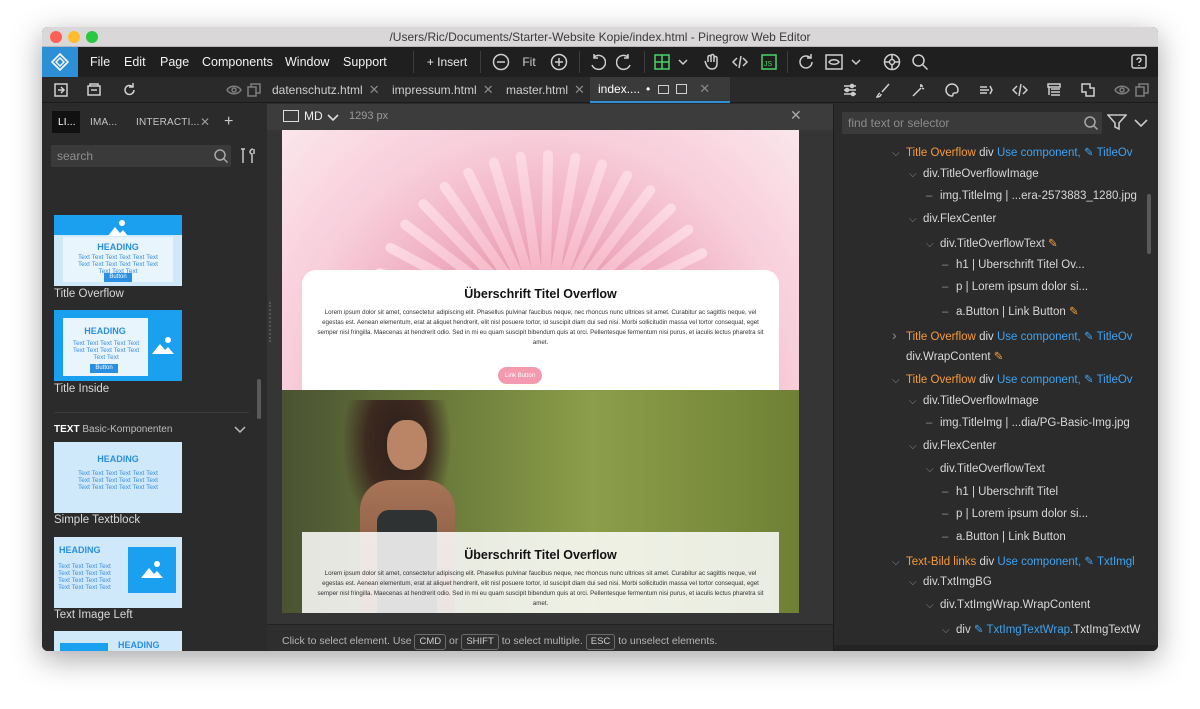  I want to click on library-search-input: search, so click(141, 156).